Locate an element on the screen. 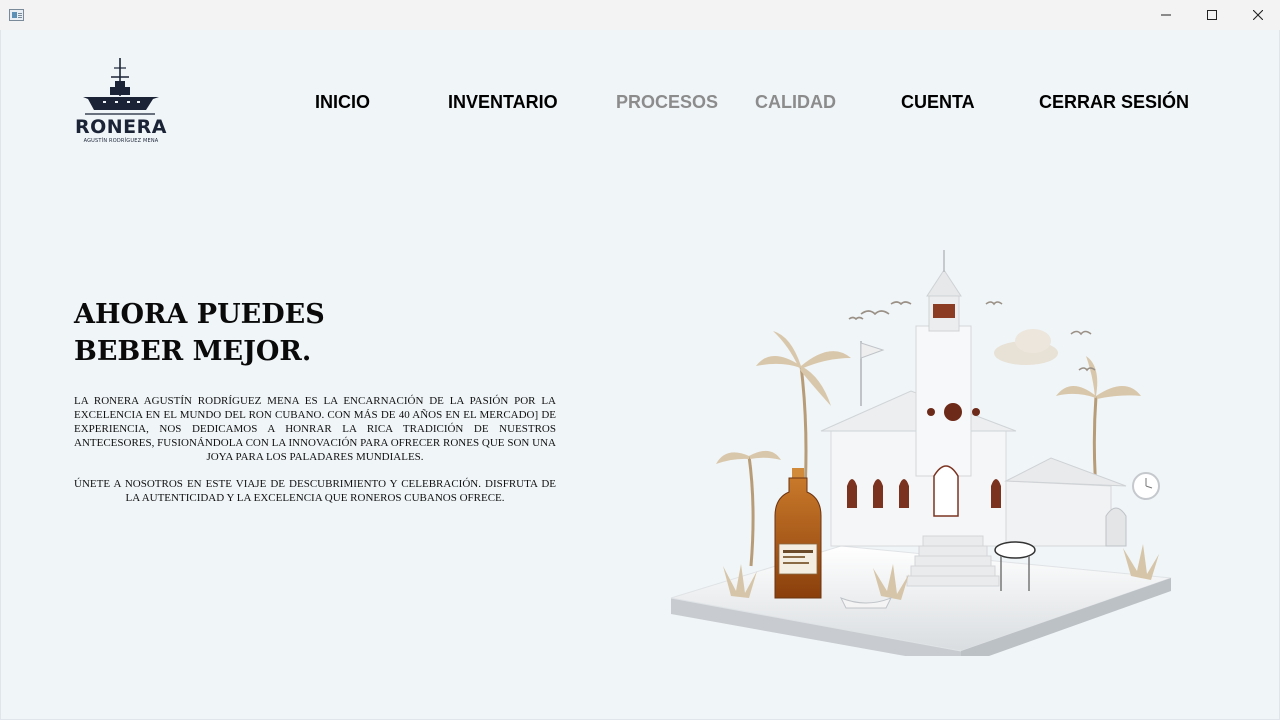 The height and width of the screenshot is (720, 1280). nav-inicio: INICIO is located at coordinates (342, 102).